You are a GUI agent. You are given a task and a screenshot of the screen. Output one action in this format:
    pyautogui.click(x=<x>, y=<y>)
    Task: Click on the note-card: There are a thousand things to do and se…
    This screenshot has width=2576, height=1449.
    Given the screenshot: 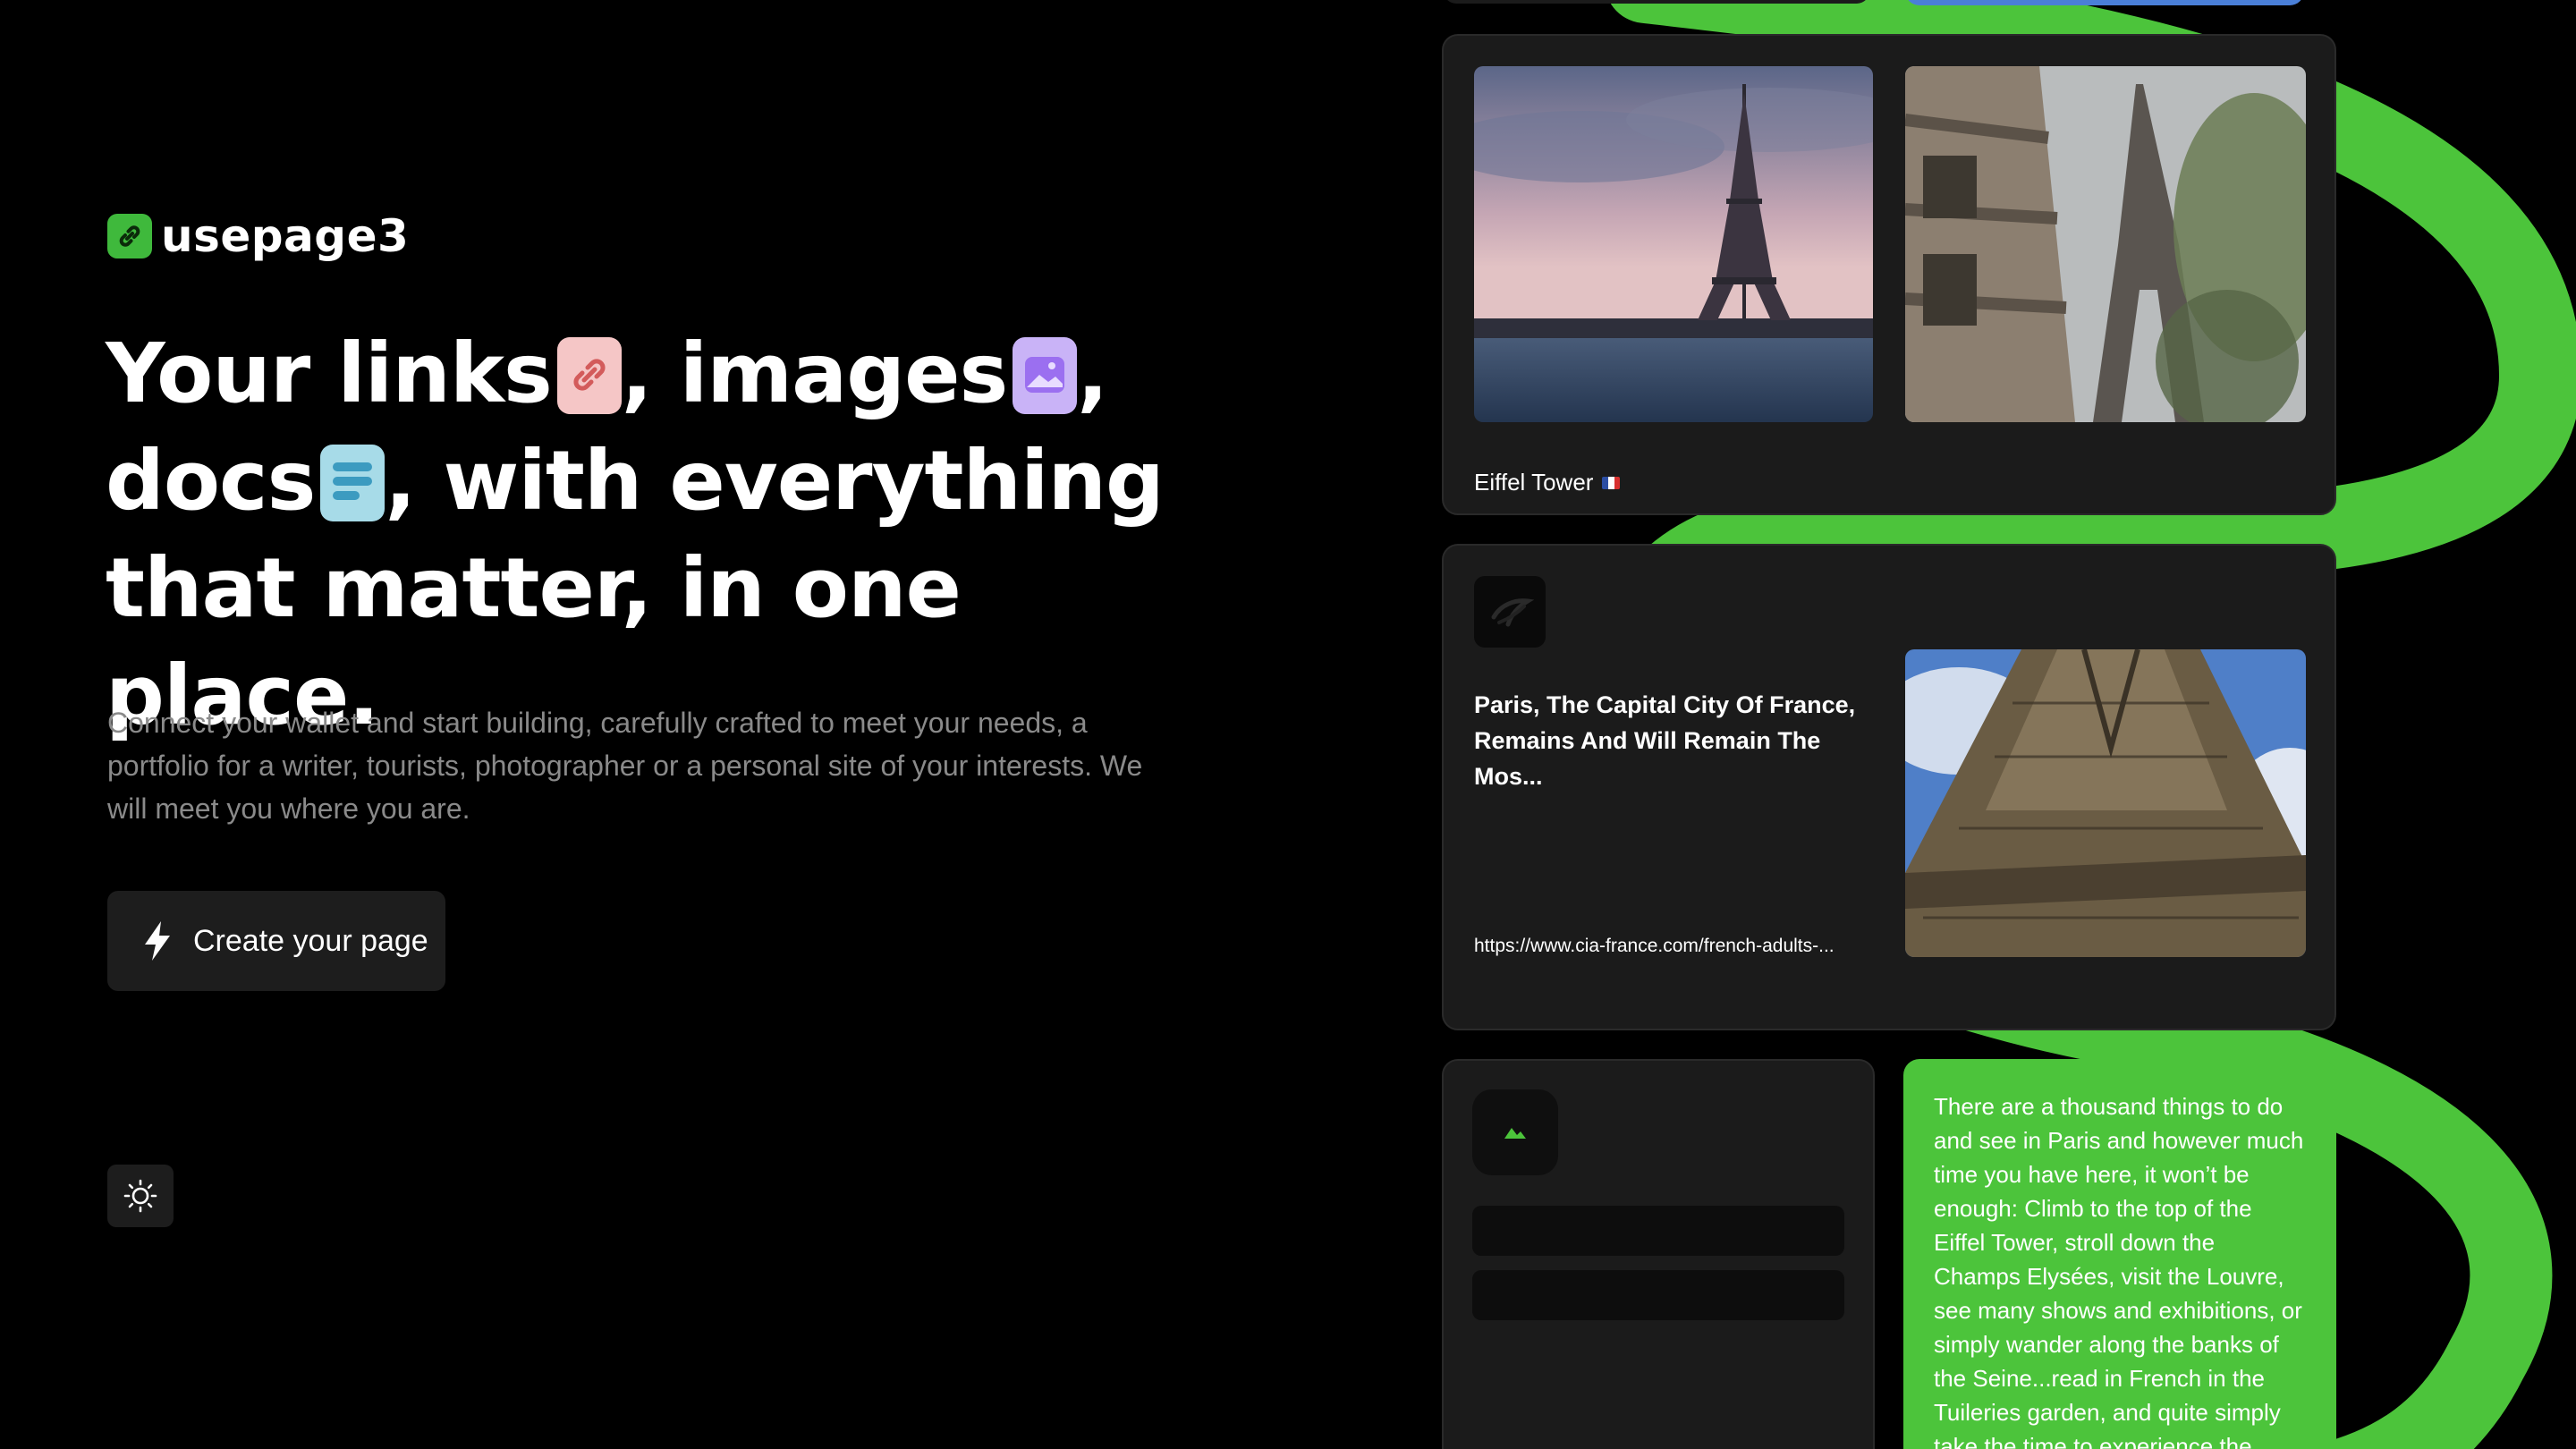 What is the action you would take?
    pyautogui.click(x=2119, y=1254)
    